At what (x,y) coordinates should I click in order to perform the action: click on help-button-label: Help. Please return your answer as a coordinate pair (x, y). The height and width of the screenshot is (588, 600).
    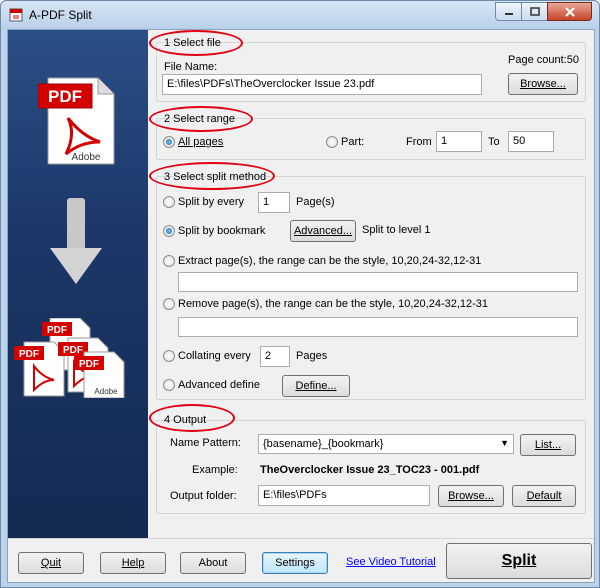
    Looking at the image, I should click on (133, 563).